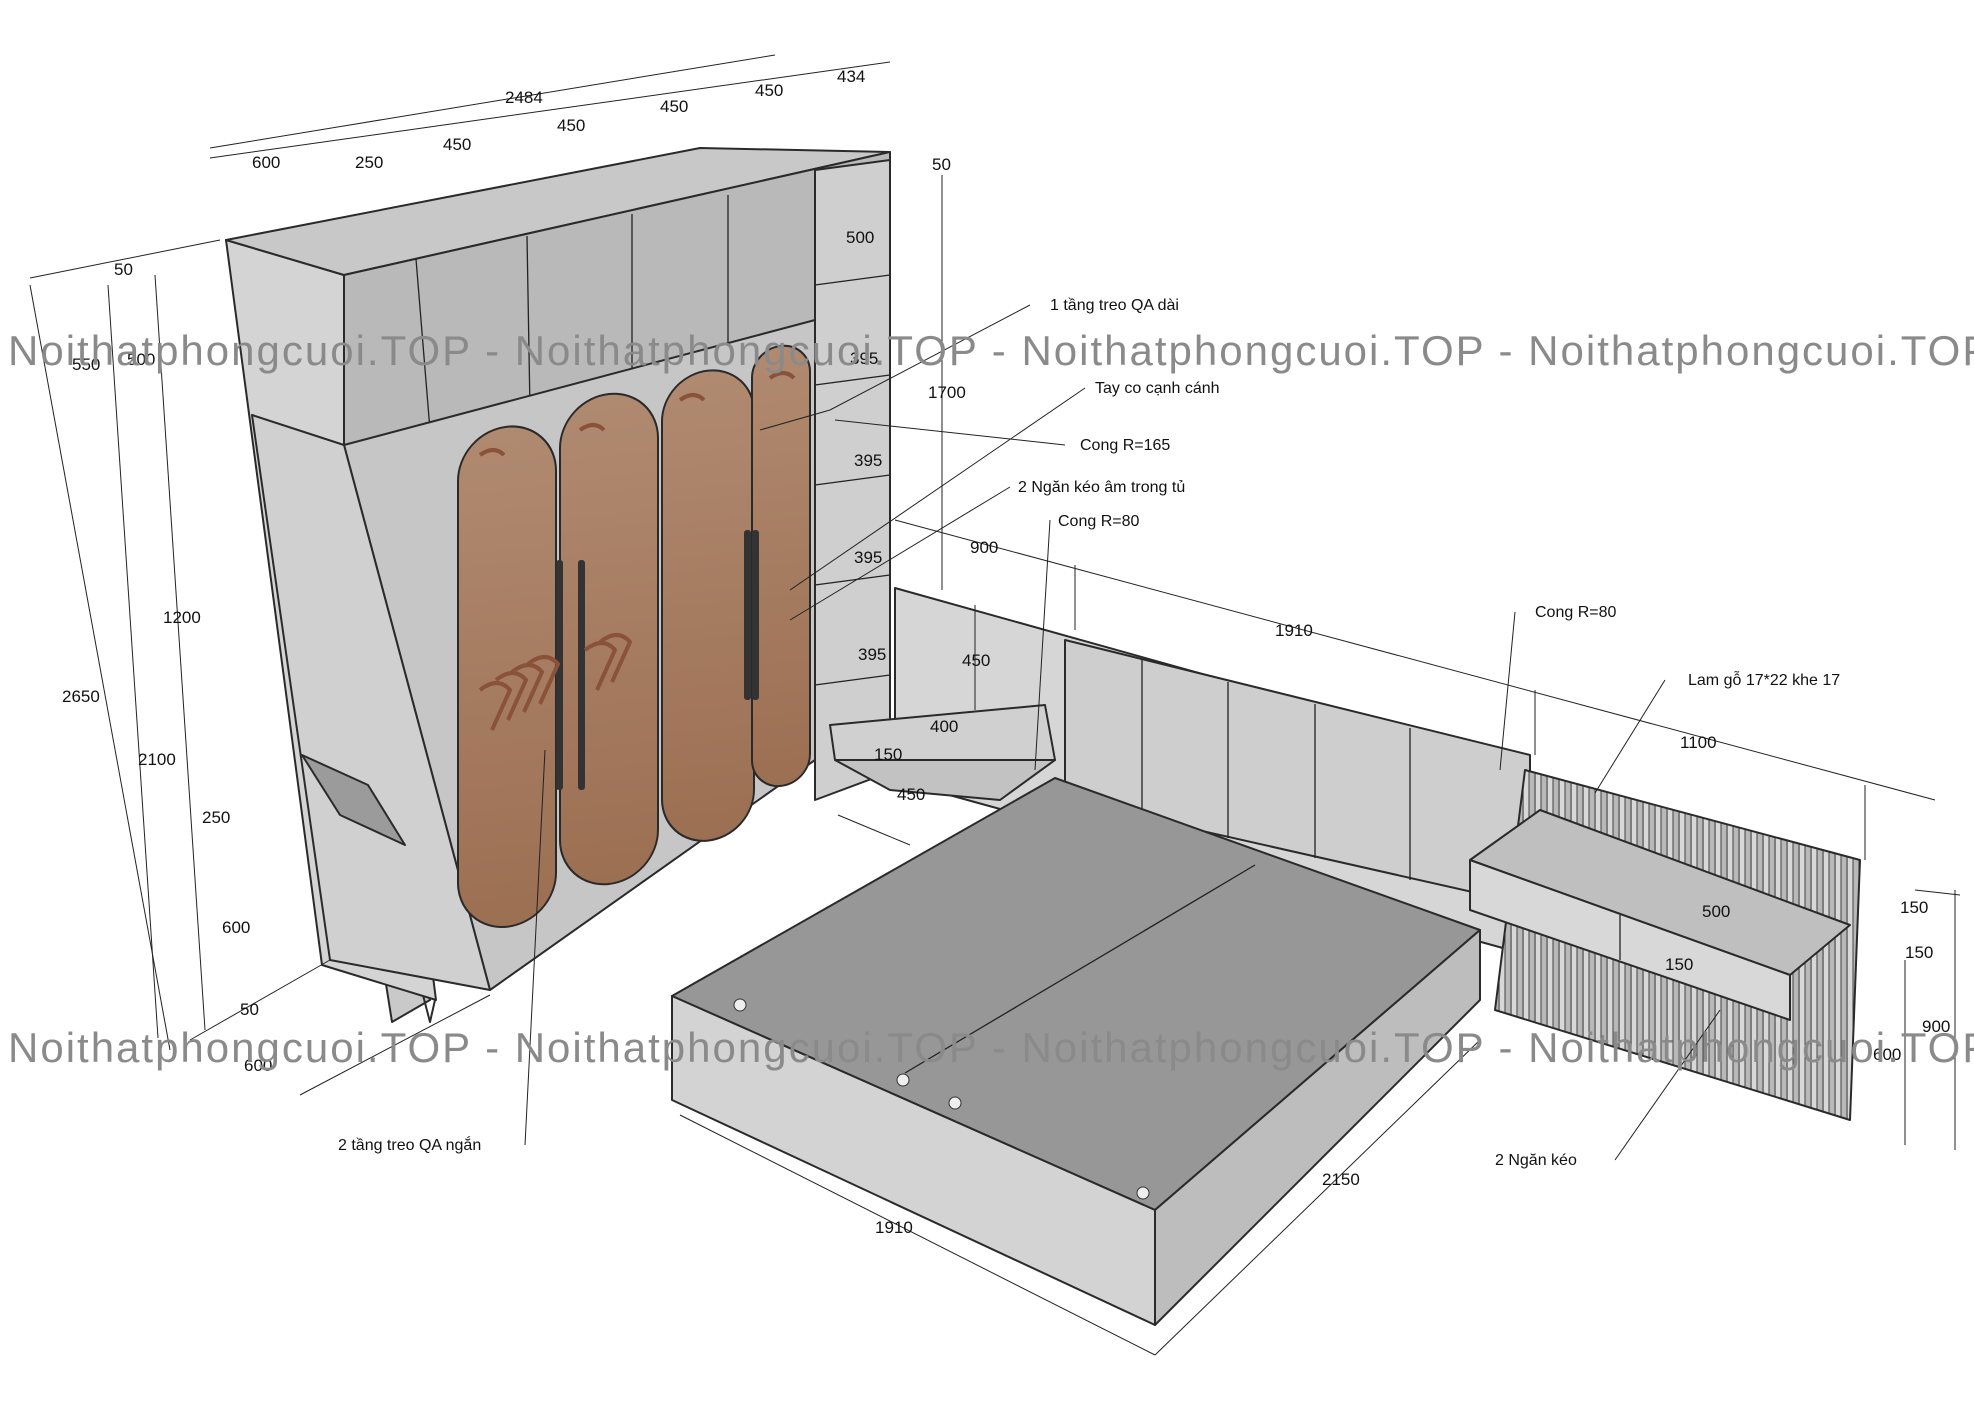 This screenshot has width=1974, height=1405. Describe the element at coordinates (581, 675) in the screenshot. I see `handle-right` at that location.